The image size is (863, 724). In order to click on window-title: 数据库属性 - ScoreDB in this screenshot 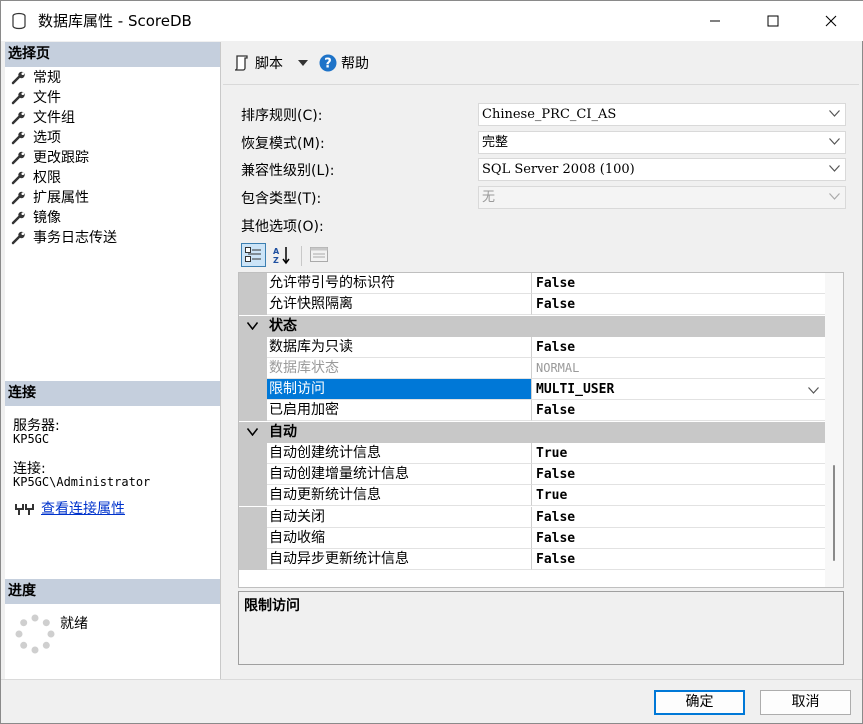, I will do `click(115, 21)`.